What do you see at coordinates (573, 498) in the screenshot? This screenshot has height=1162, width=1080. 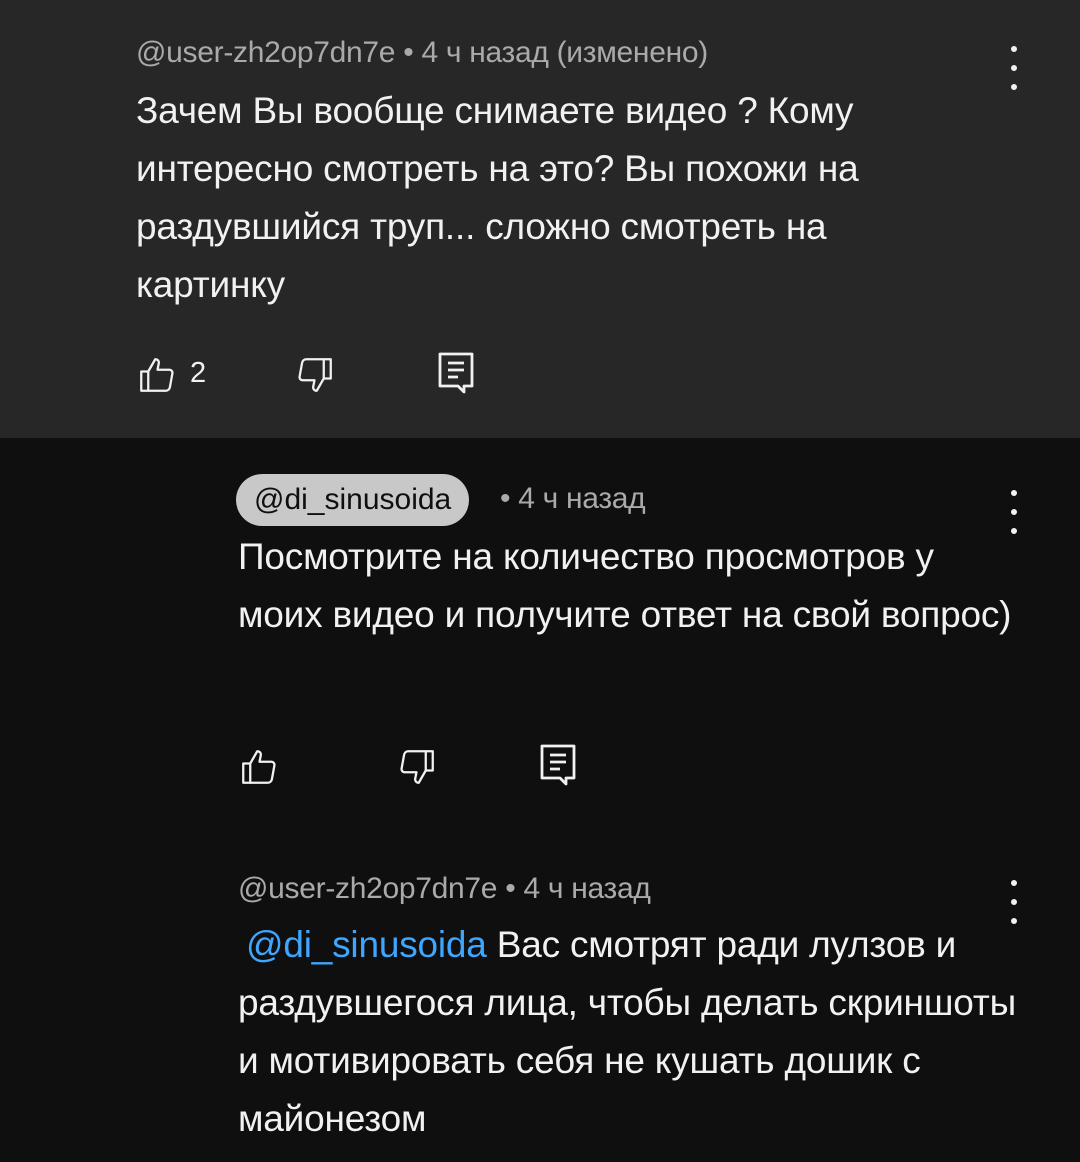 I see `comment-time: • 4 ч назад` at bounding box center [573, 498].